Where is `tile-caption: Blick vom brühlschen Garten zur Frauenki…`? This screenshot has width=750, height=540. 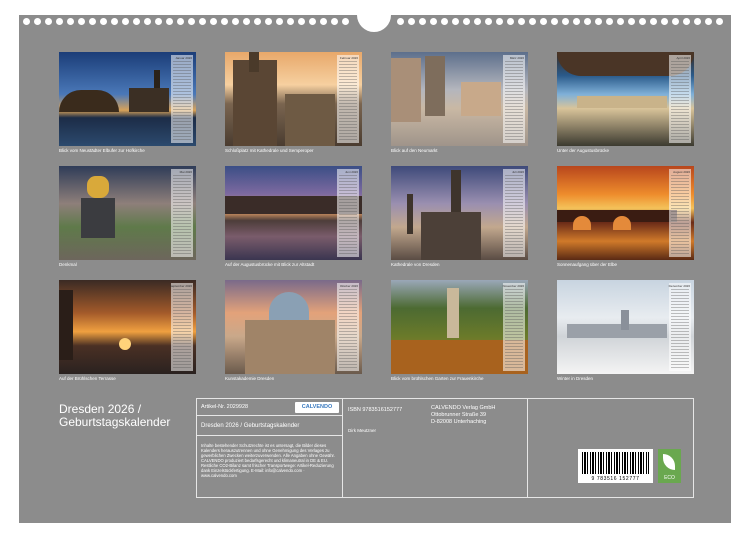 tile-caption: Blick vom brühlschen Garten zur Frauenki… is located at coordinates (437, 378).